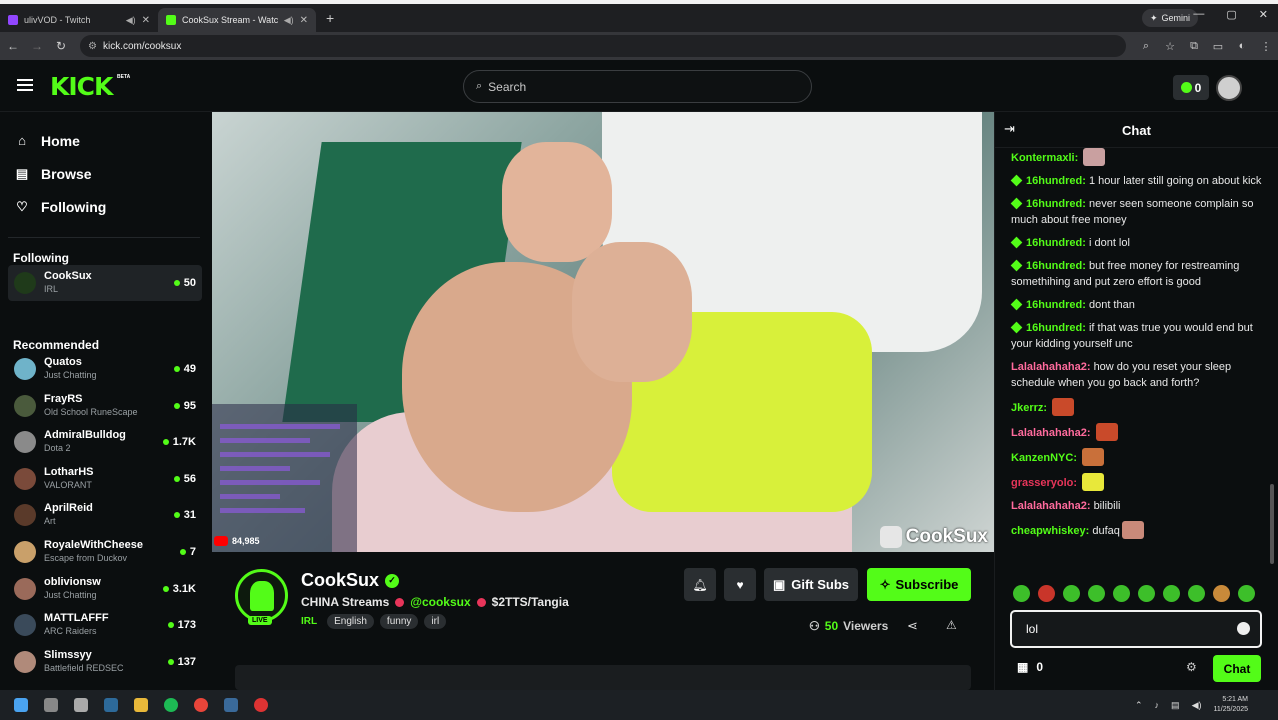 Image resolution: width=1278 pixels, height=720 pixels. What do you see at coordinates (440, 602) in the screenshot?
I see `title-mention: @cooksux` at bounding box center [440, 602].